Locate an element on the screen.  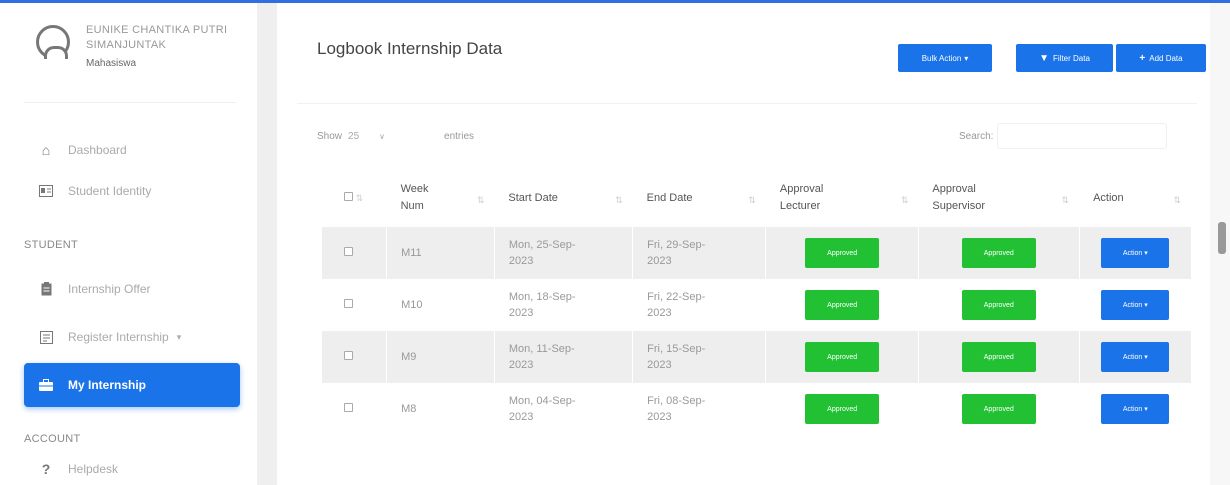
page-length-control: Show 25 ∨ entries is located at coordinates (395, 136).